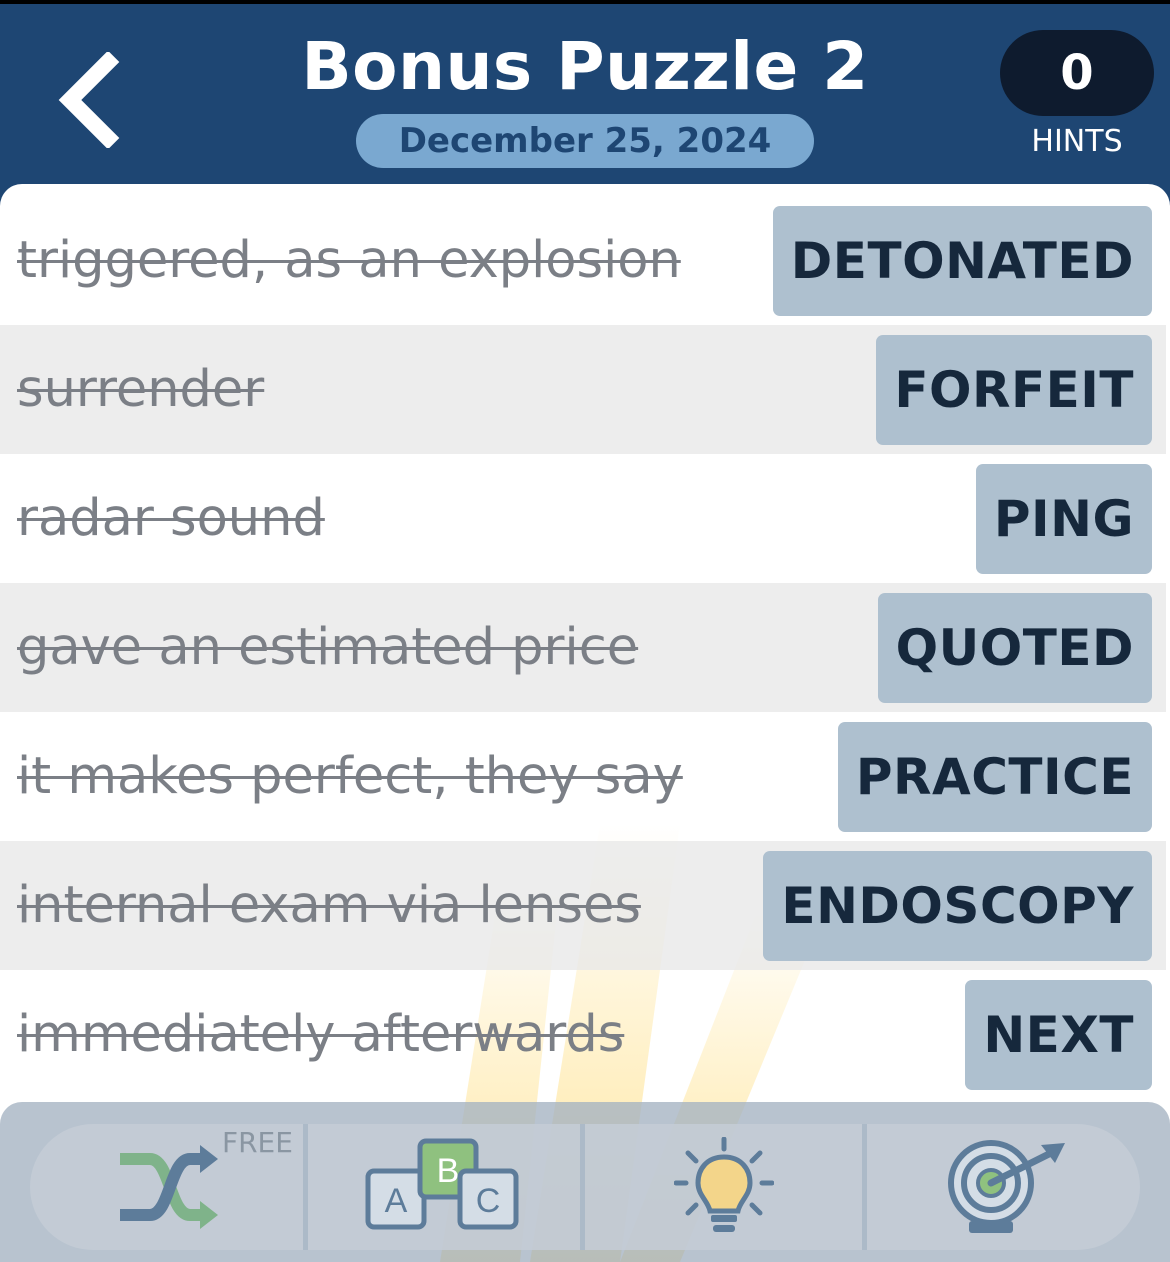 The image size is (1170, 1262). Describe the element at coordinates (585, 141) in the screenshot. I see `puzzle-date-badge: December 25, 2024` at that location.